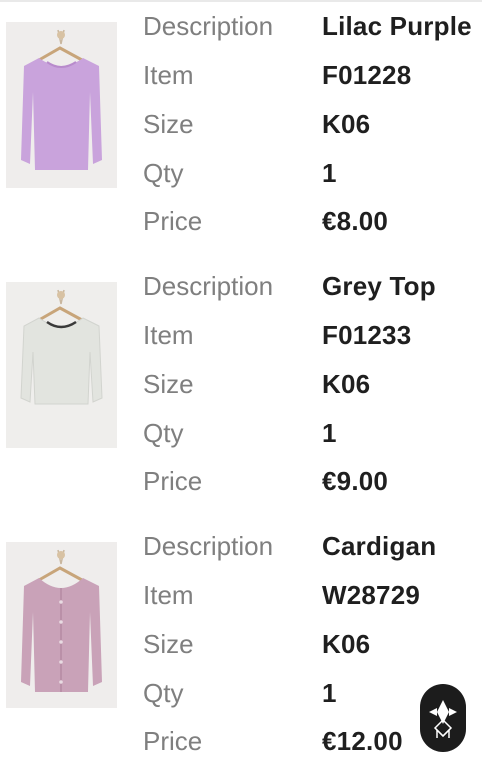 The width and height of the screenshot is (482, 768). What do you see at coordinates (371, 595) in the screenshot?
I see `value-item: W28729` at bounding box center [371, 595].